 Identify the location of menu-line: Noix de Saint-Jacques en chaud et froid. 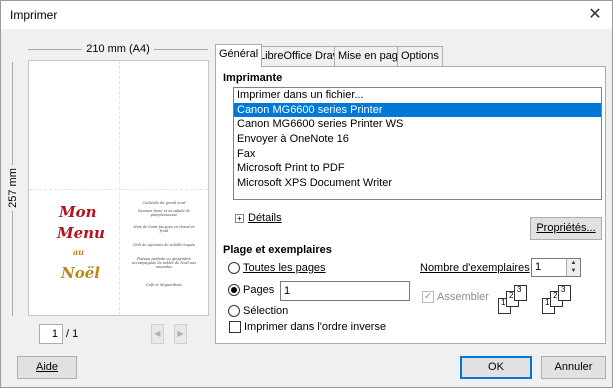
(164, 229).